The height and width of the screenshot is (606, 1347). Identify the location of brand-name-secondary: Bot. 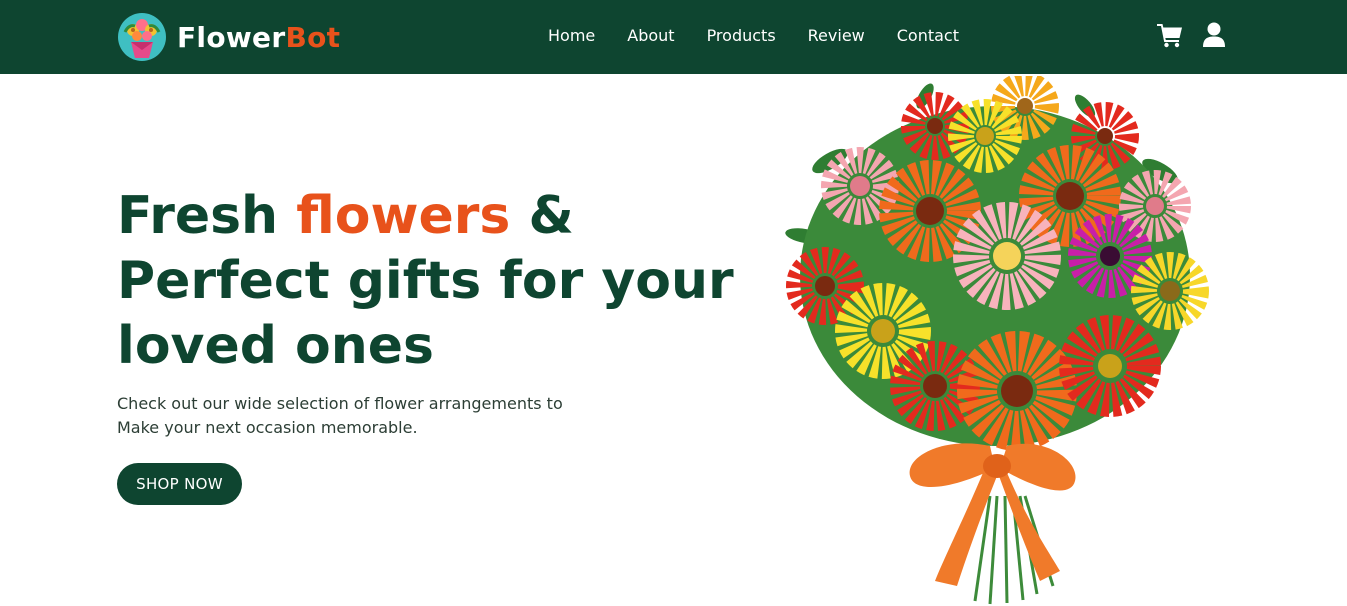
(313, 37).